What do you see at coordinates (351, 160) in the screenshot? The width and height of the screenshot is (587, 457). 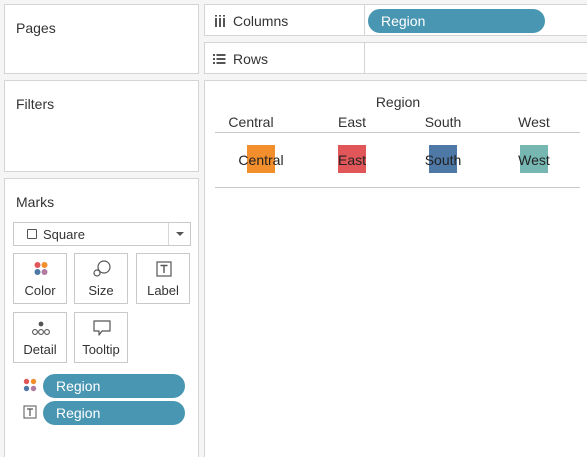 I see `mark-label: East` at bounding box center [351, 160].